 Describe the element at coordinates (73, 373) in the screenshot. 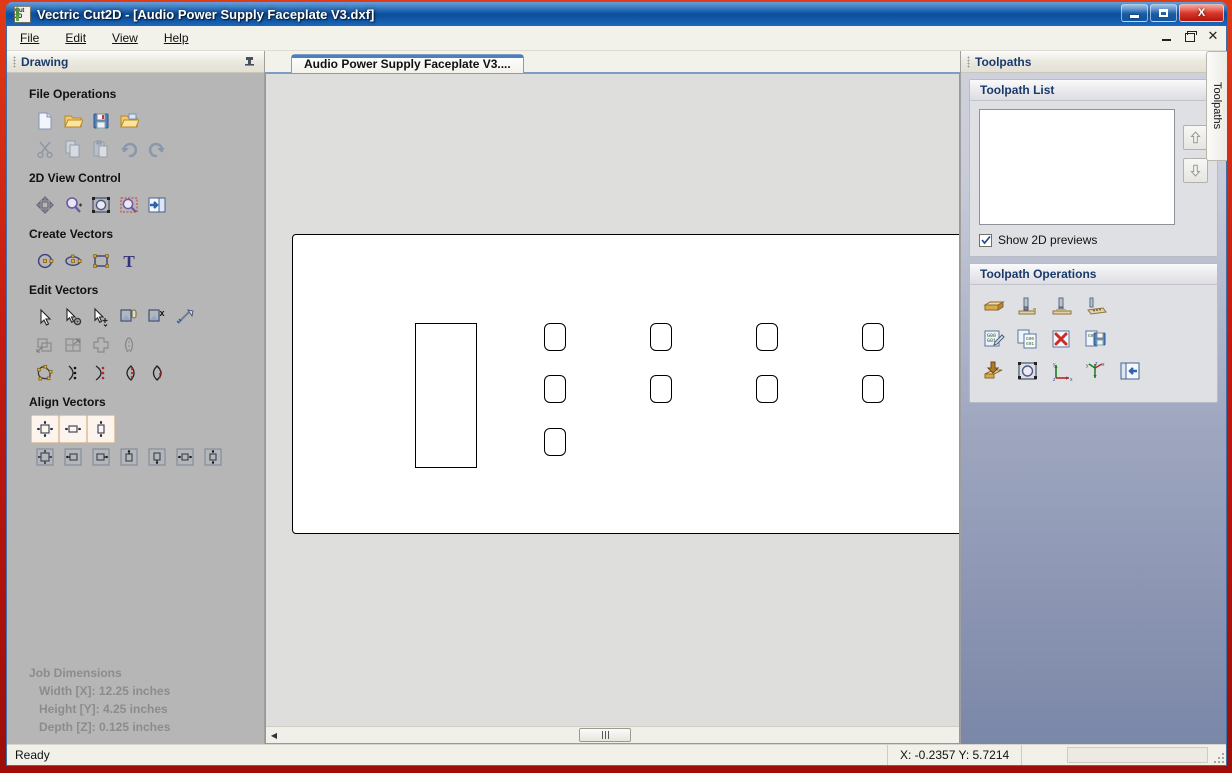

I see `trim-vectors-icon` at that location.